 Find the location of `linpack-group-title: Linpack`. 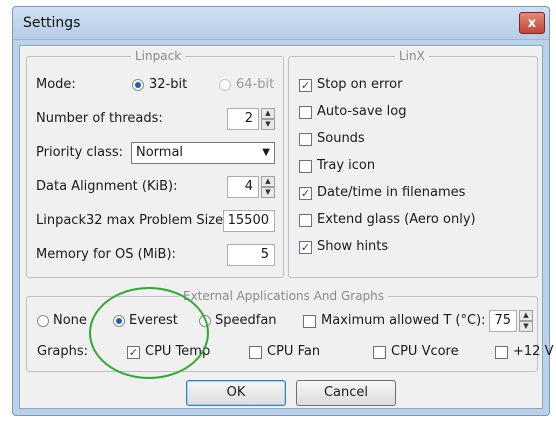

linpack-group-title: Linpack is located at coordinates (158, 56).